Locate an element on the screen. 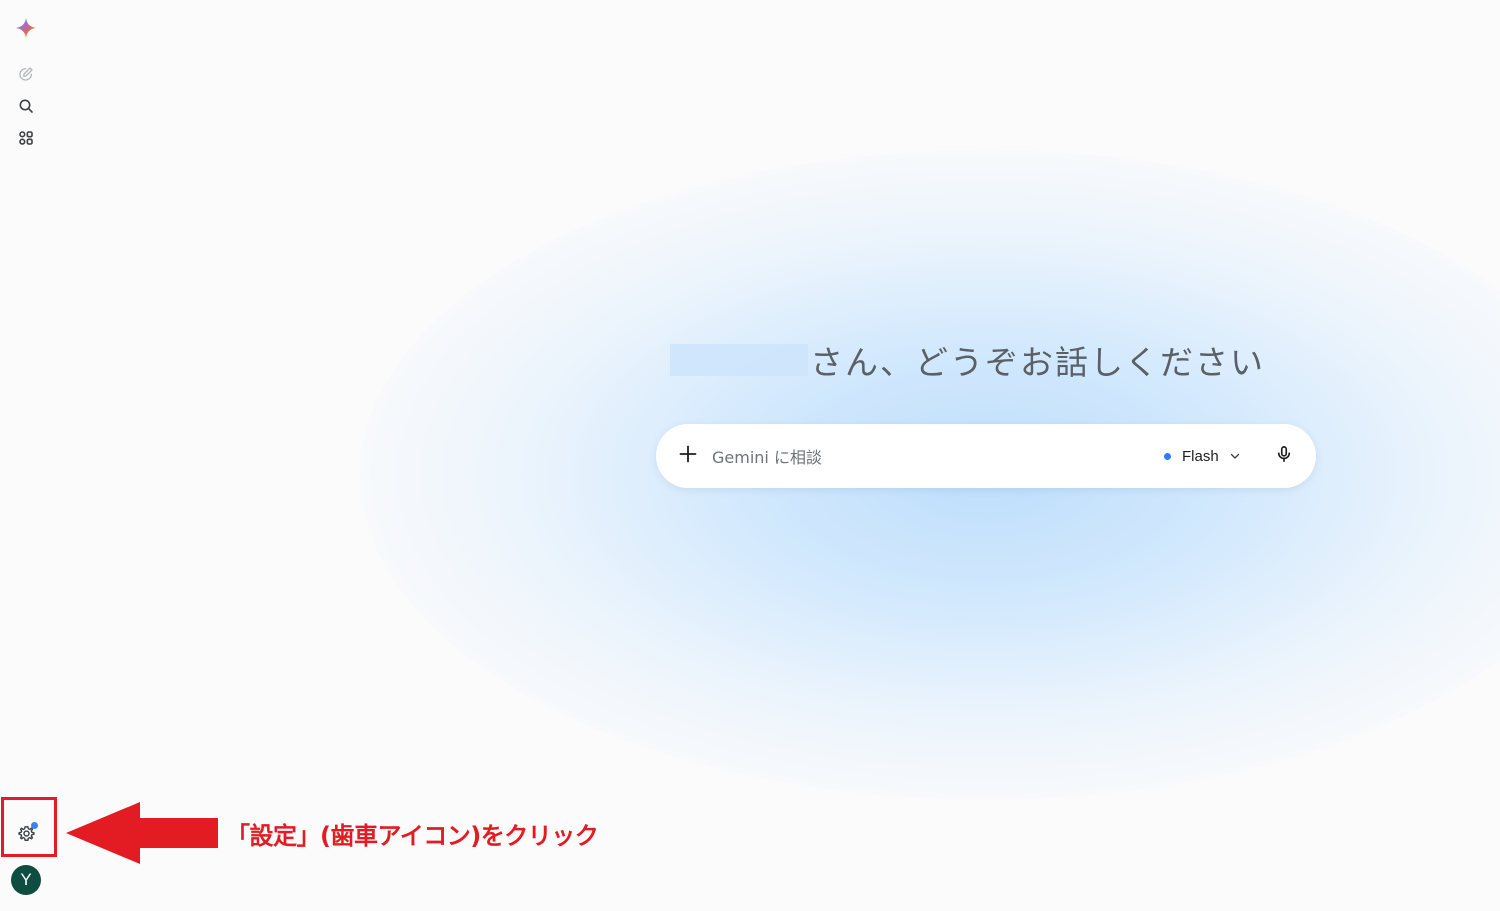 The width and height of the screenshot is (1500, 911). apps-grid-icon is located at coordinates (26, 140).